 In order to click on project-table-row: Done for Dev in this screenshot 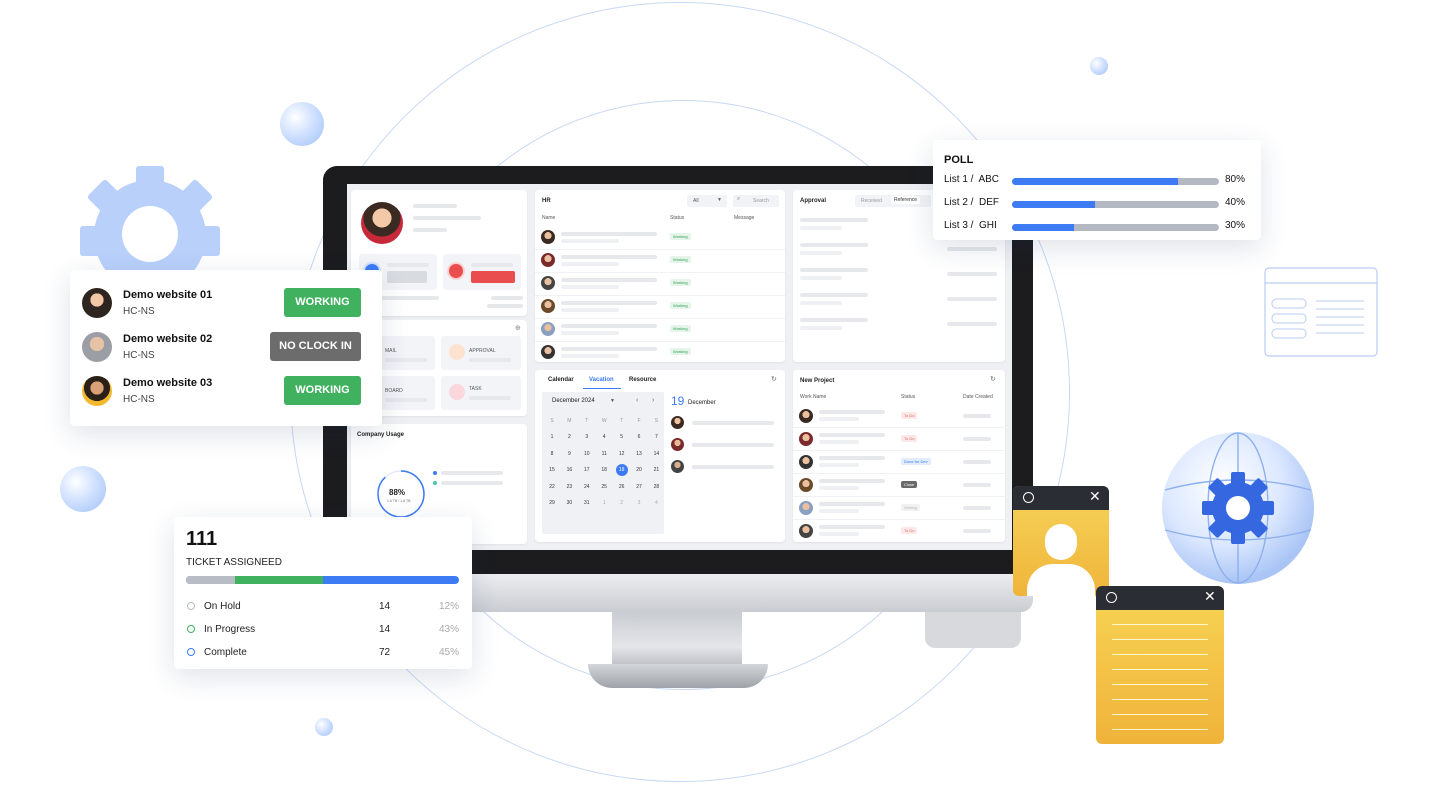, I will do `click(899, 463)`.